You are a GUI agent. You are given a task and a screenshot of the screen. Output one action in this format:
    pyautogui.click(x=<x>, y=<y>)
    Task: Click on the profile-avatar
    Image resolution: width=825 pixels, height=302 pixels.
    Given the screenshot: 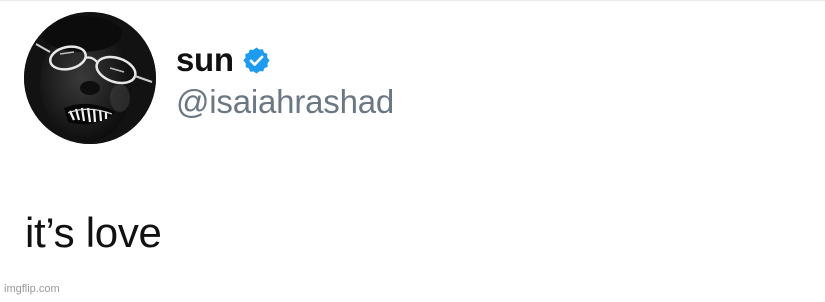 What is the action you would take?
    pyautogui.click(x=90, y=78)
    